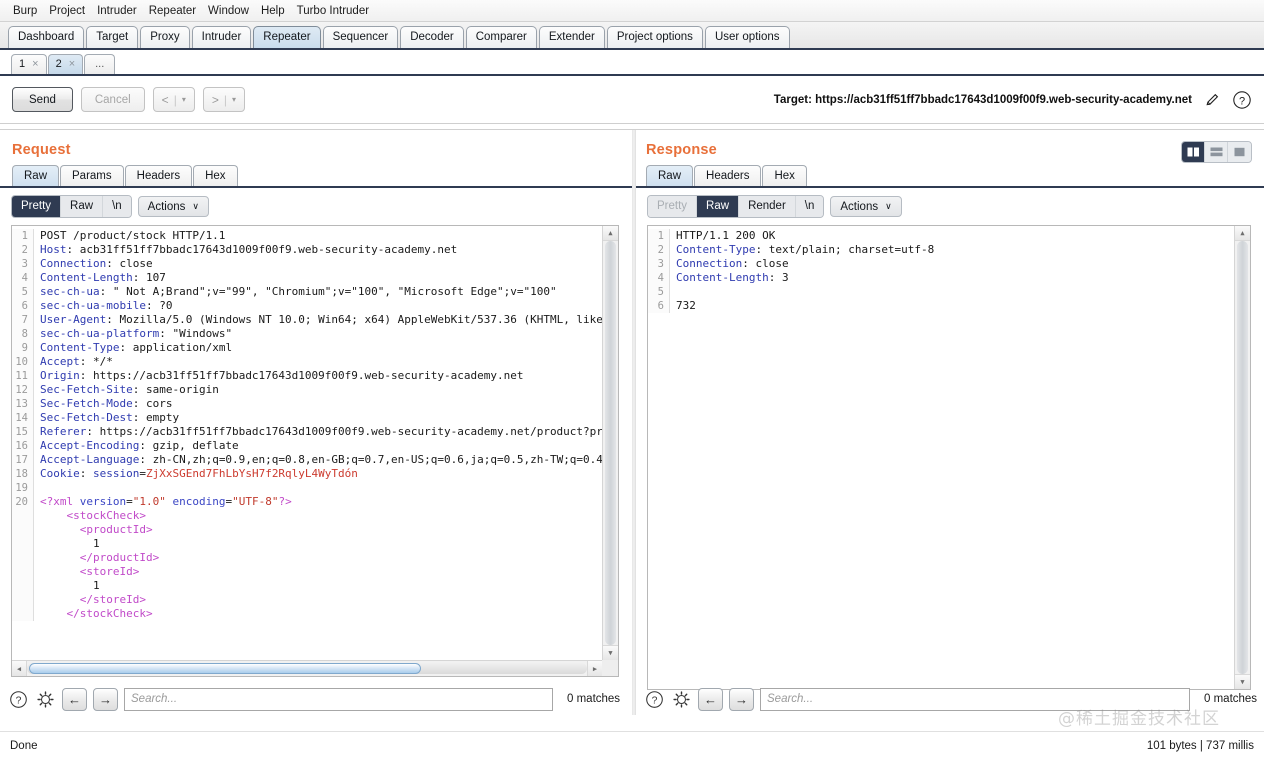  Describe the element at coordinates (307, 278) in the screenshot. I see `code-line: 4 Content-Length: 107` at that location.